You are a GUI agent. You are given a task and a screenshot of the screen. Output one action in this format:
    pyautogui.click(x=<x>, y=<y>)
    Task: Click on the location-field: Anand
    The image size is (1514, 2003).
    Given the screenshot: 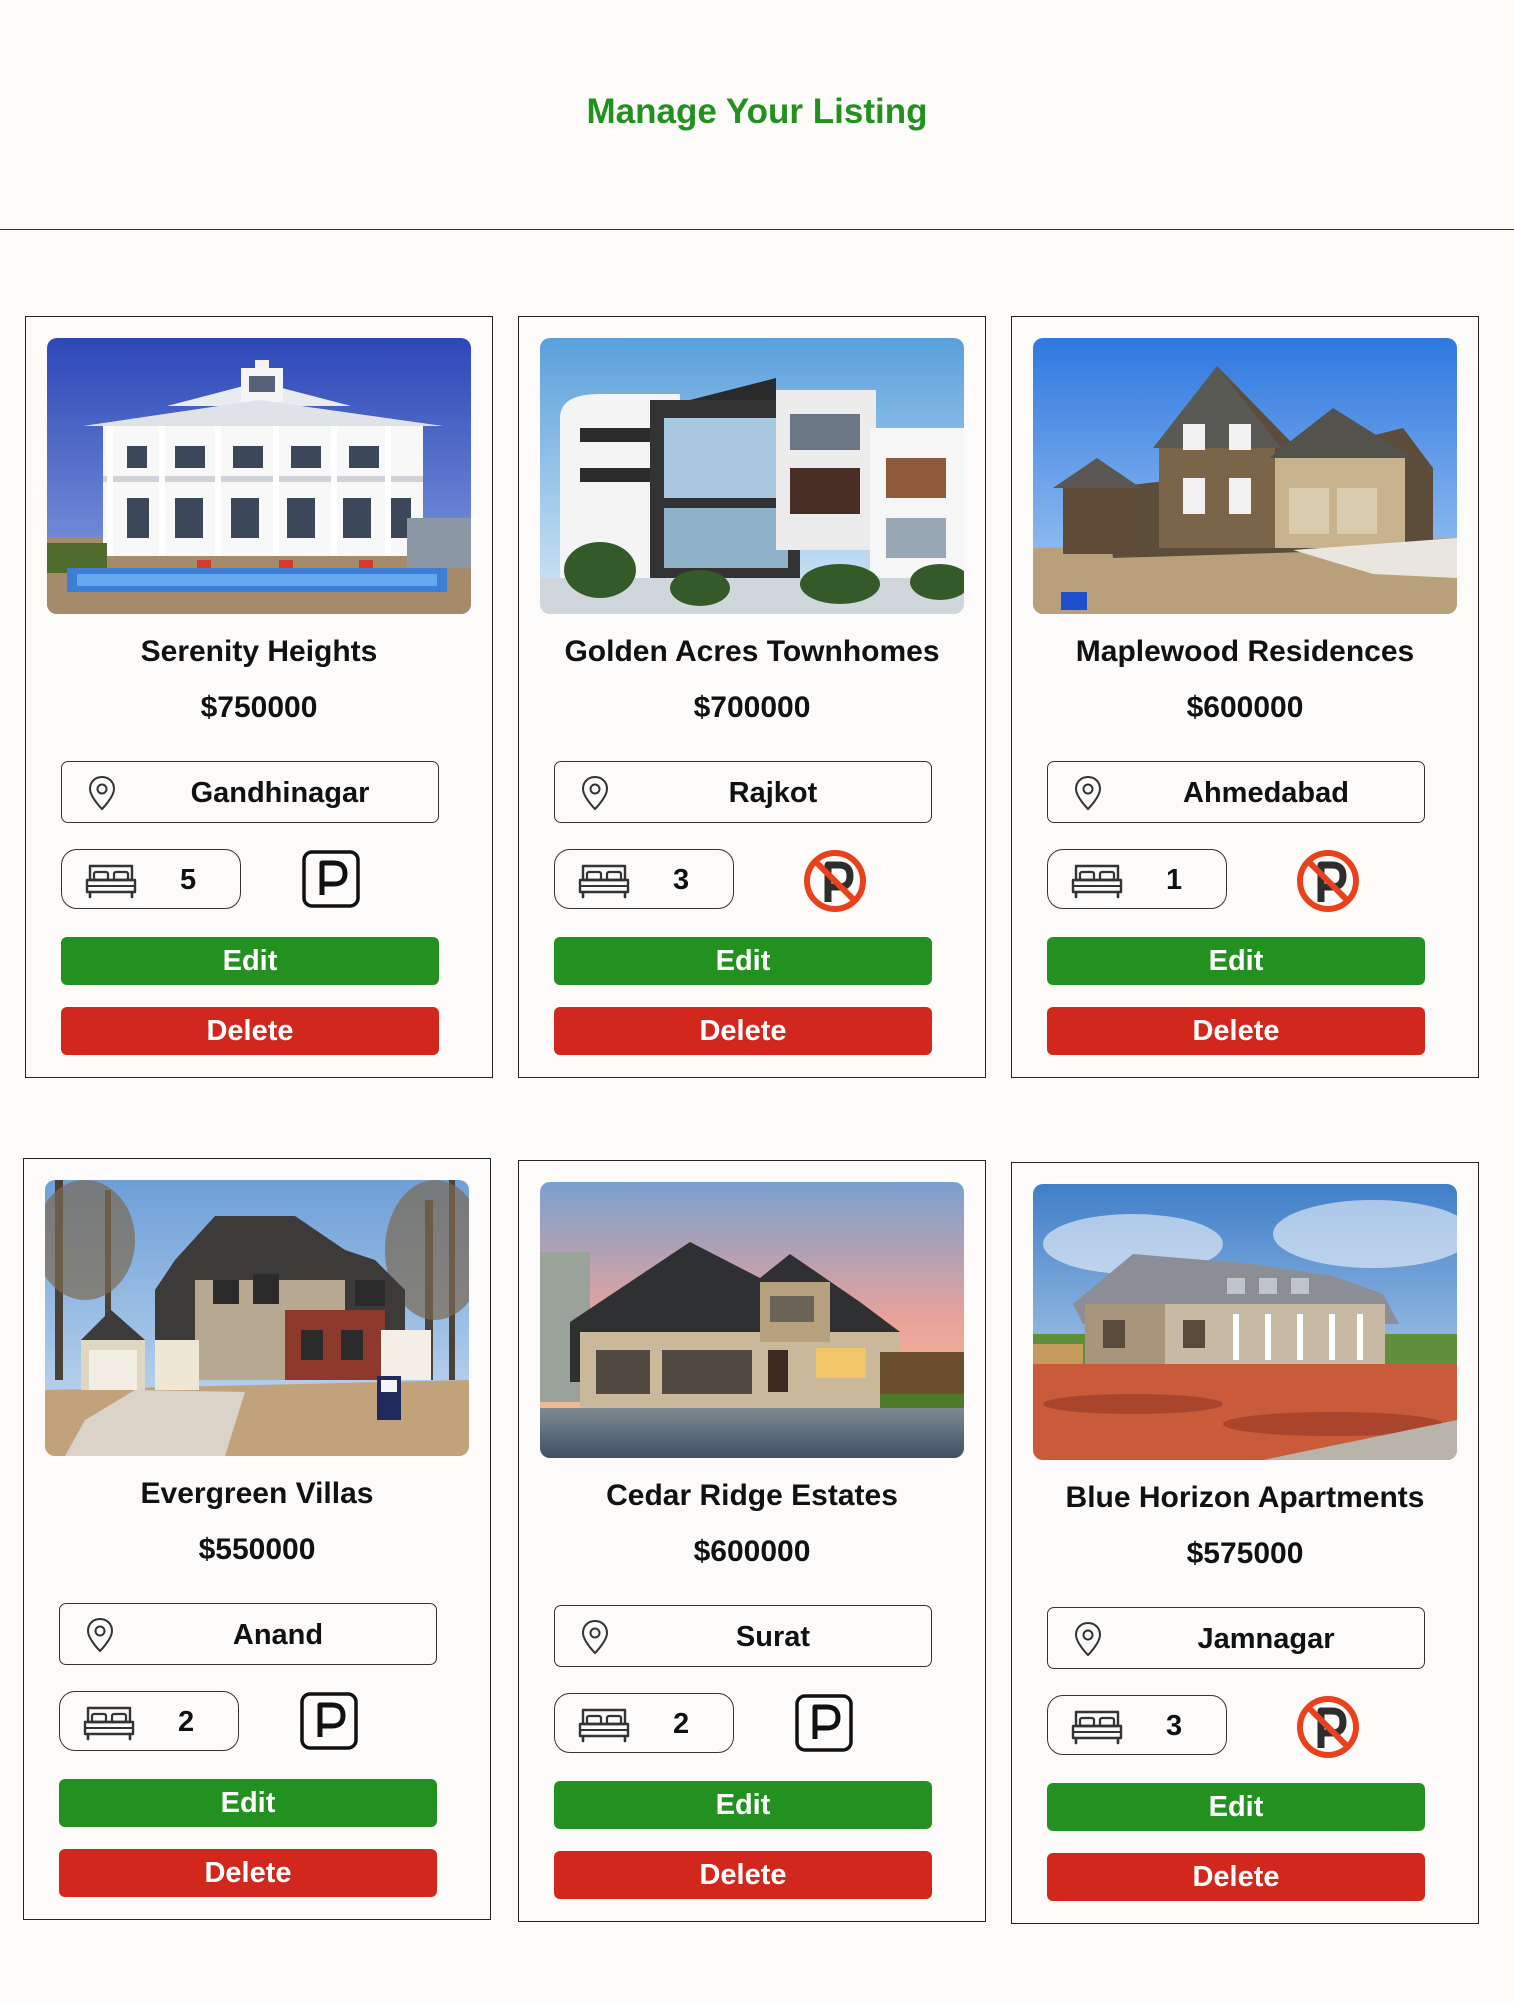 What is the action you would take?
    pyautogui.click(x=248, y=1634)
    